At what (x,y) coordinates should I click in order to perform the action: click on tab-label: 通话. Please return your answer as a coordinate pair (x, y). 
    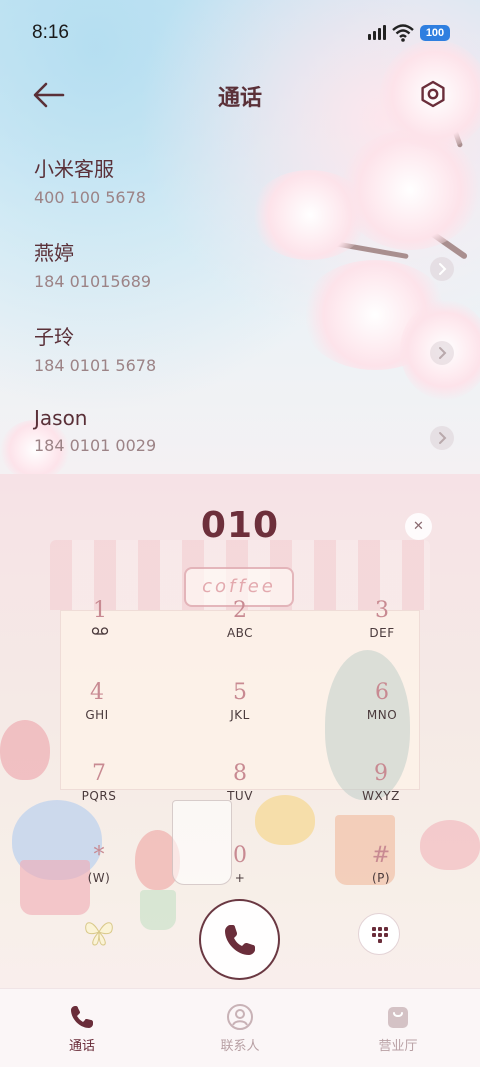
    Looking at the image, I should click on (81, 1046).